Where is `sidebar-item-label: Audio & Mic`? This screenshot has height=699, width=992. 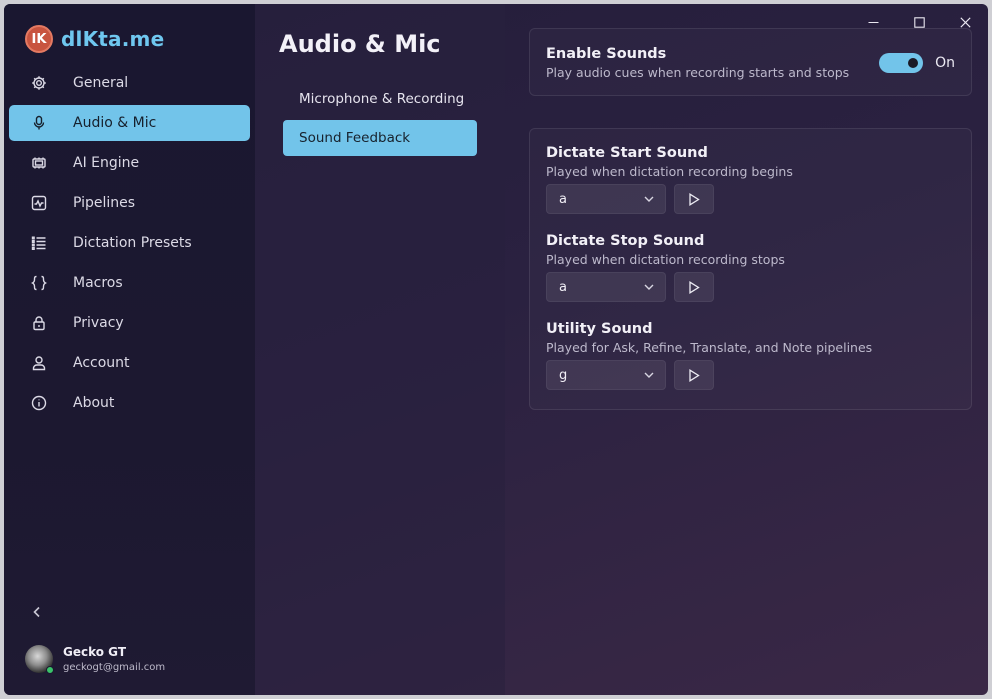
sidebar-item-label: Audio & Mic is located at coordinates (115, 123).